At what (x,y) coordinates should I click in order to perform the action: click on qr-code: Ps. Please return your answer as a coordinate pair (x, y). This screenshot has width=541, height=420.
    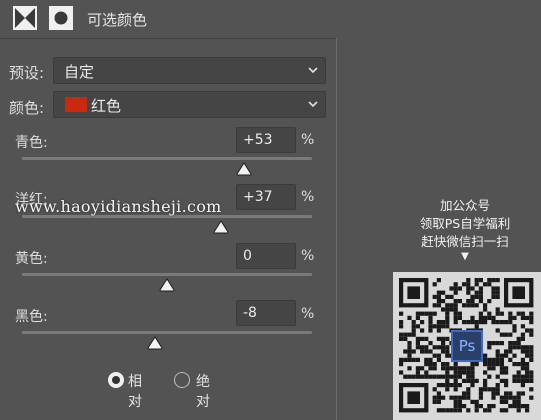
    Looking at the image, I should click on (467, 346).